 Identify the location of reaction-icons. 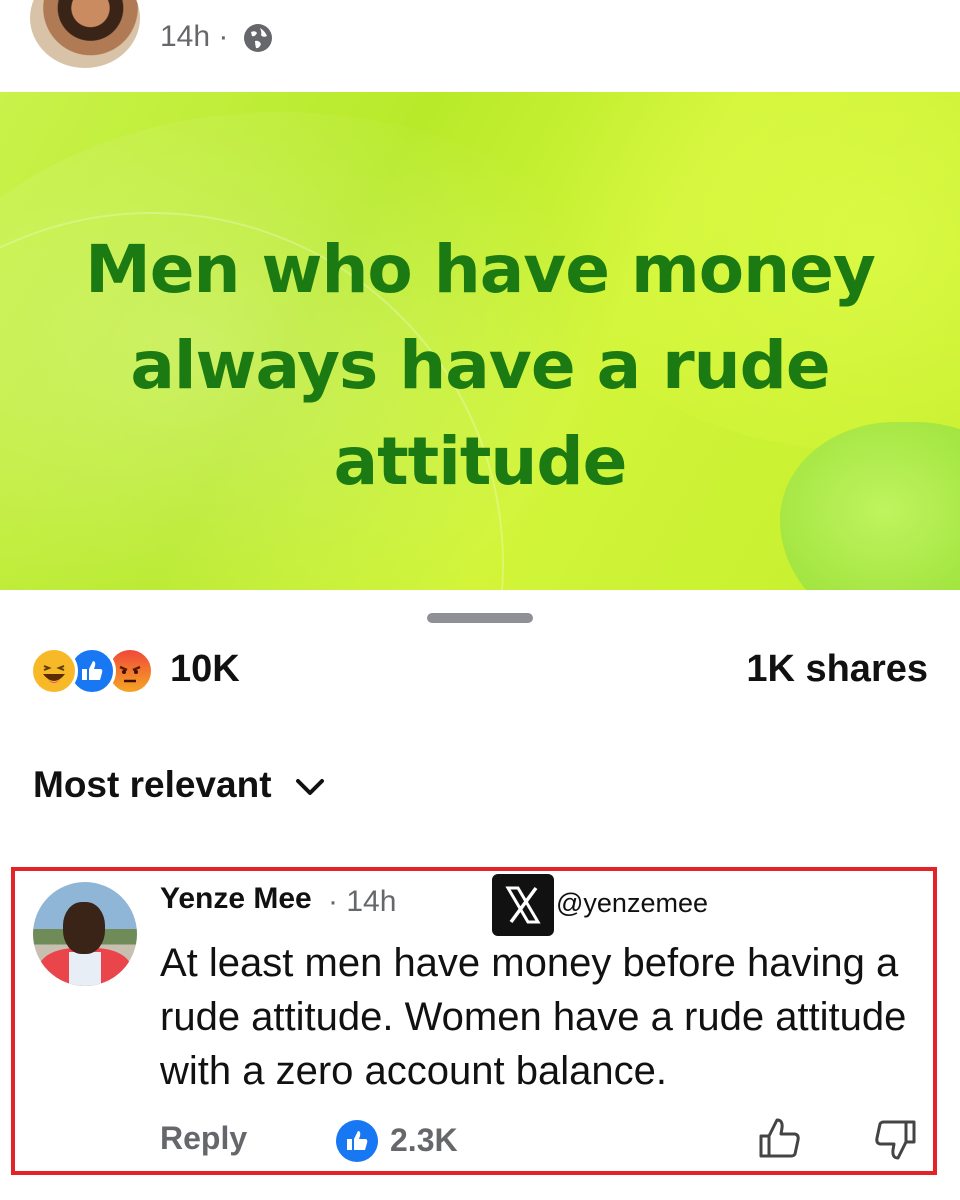
(95, 669).